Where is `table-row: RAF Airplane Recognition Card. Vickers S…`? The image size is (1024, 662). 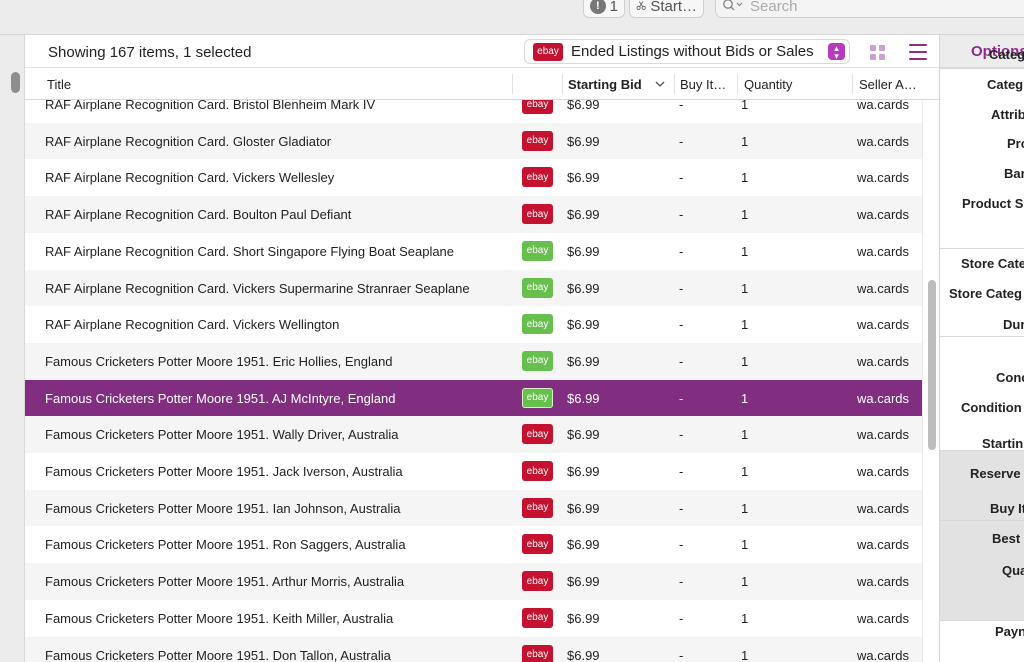 table-row: RAF Airplane Recognition Card. Vickers S… is located at coordinates (473, 288).